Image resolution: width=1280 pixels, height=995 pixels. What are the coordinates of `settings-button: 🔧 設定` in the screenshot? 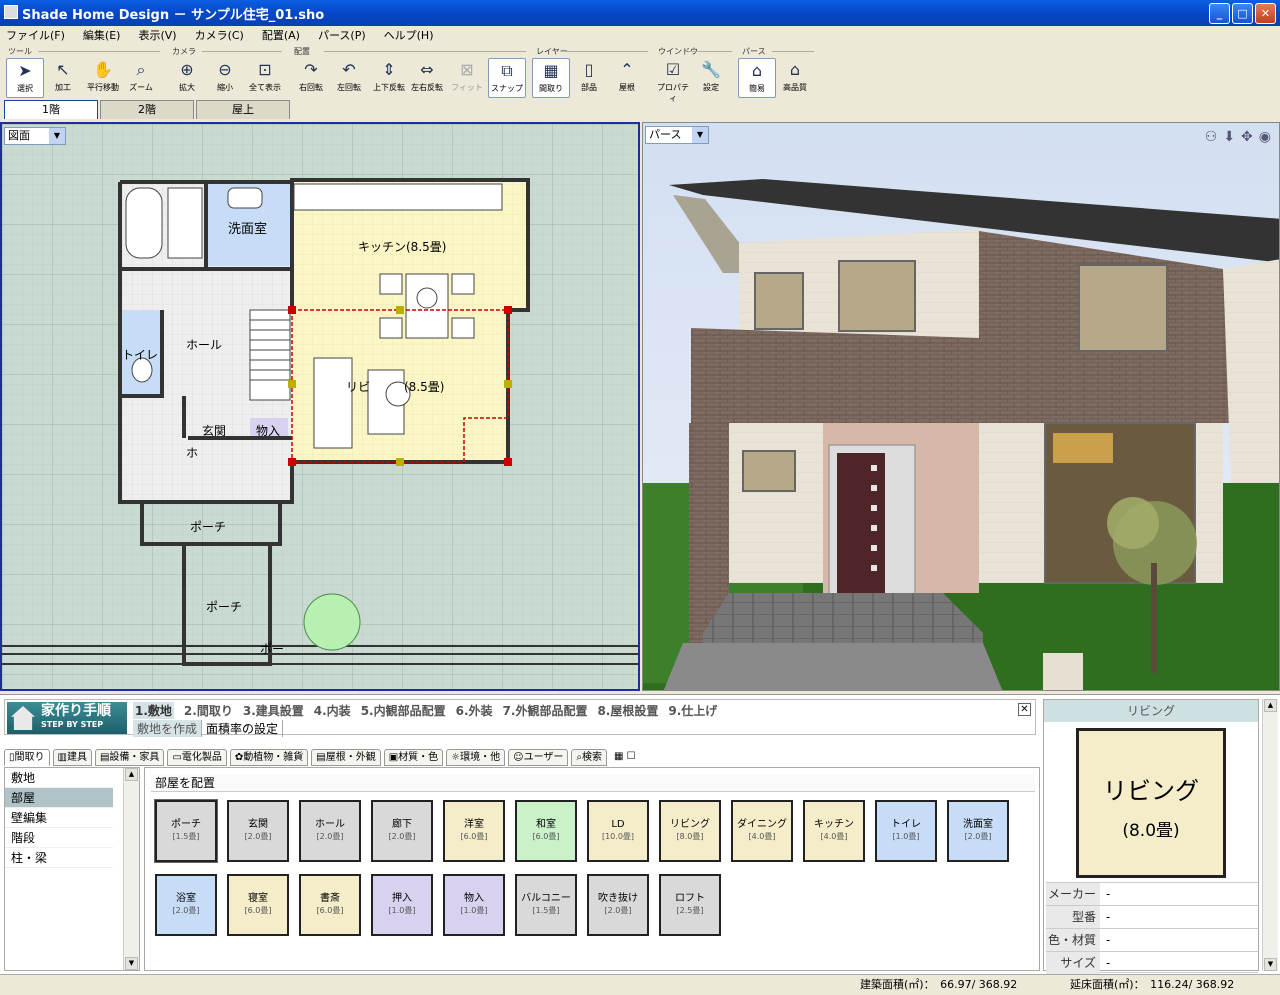 It's located at (711, 78).